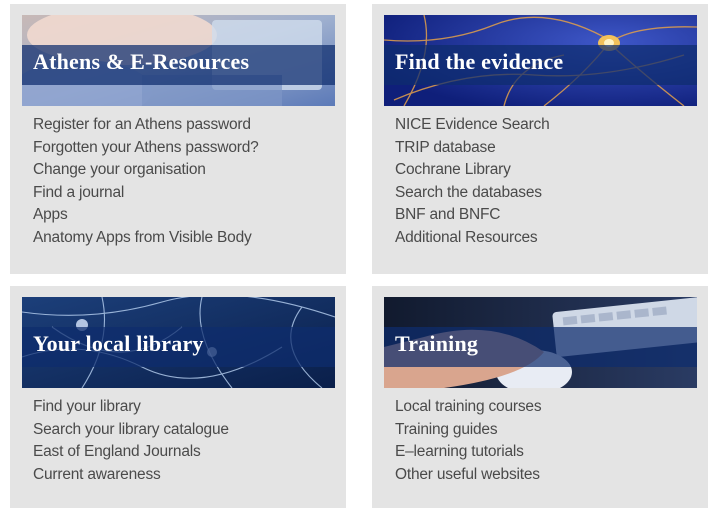  I want to click on link-local-training-courses: Local training courses, so click(468, 406).